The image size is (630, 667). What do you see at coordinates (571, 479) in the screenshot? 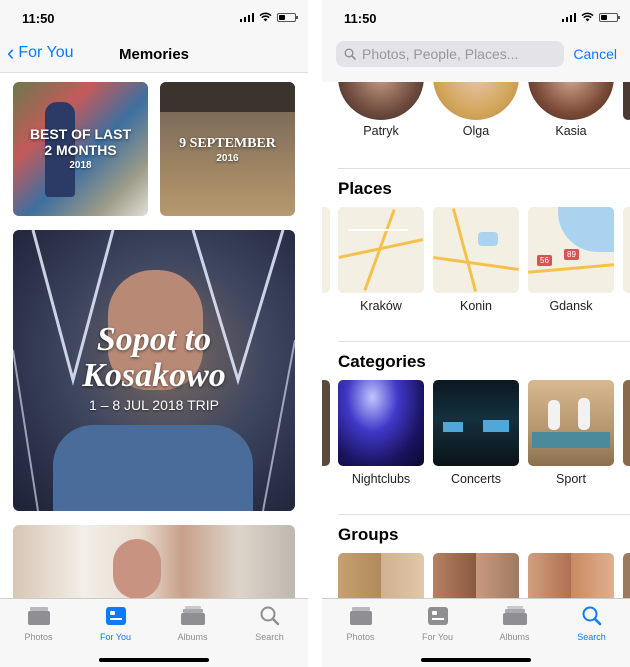
I see `category-name: Sport` at bounding box center [571, 479].